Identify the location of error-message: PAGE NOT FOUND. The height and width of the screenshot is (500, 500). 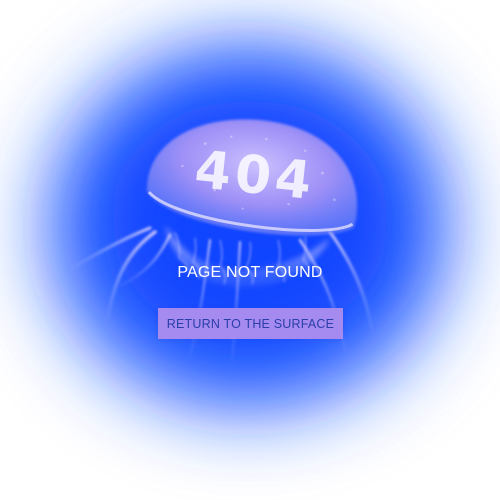
(250, 272).